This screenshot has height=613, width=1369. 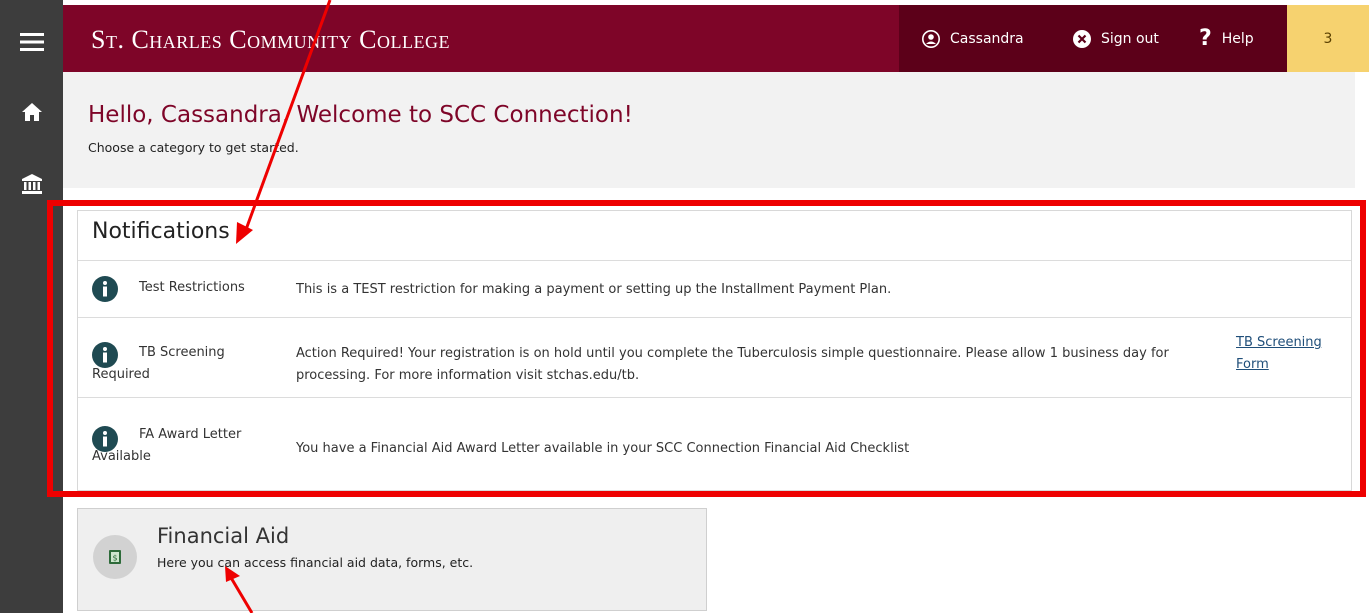 What do you see at coordinates (241, 594) in the screenshot?
I see `arrow-to-financial-aid` at bounding box center [241, 594].